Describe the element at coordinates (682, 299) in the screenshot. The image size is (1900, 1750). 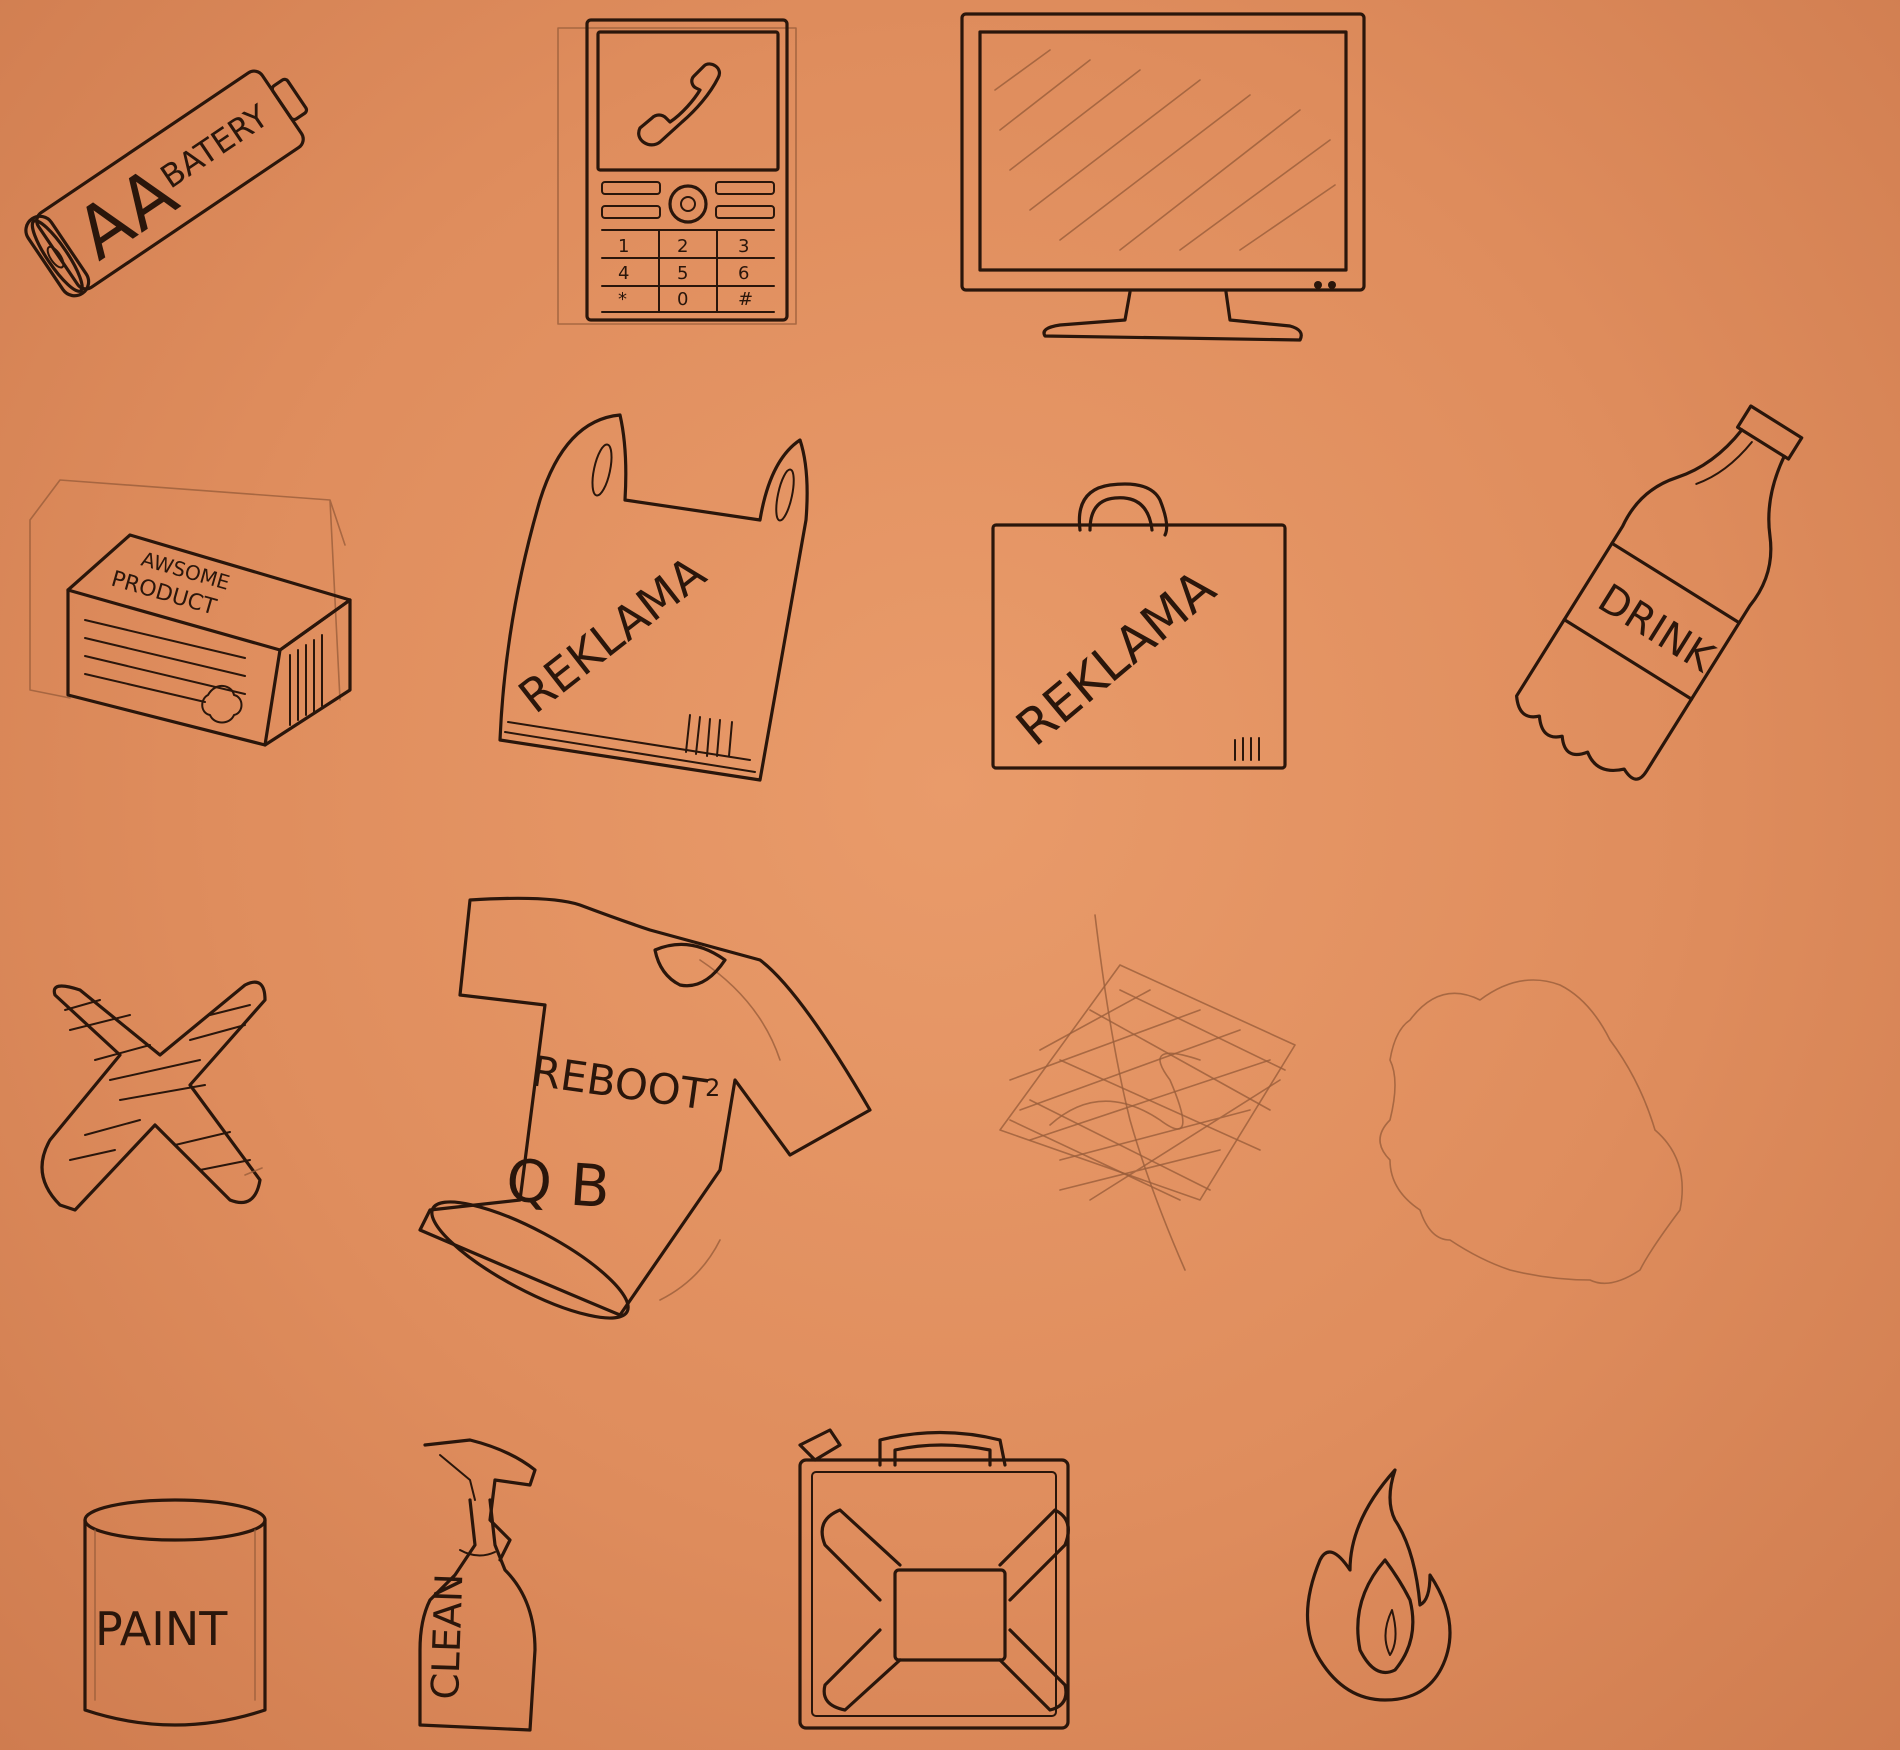
I see `phone-key: 0` at that location.